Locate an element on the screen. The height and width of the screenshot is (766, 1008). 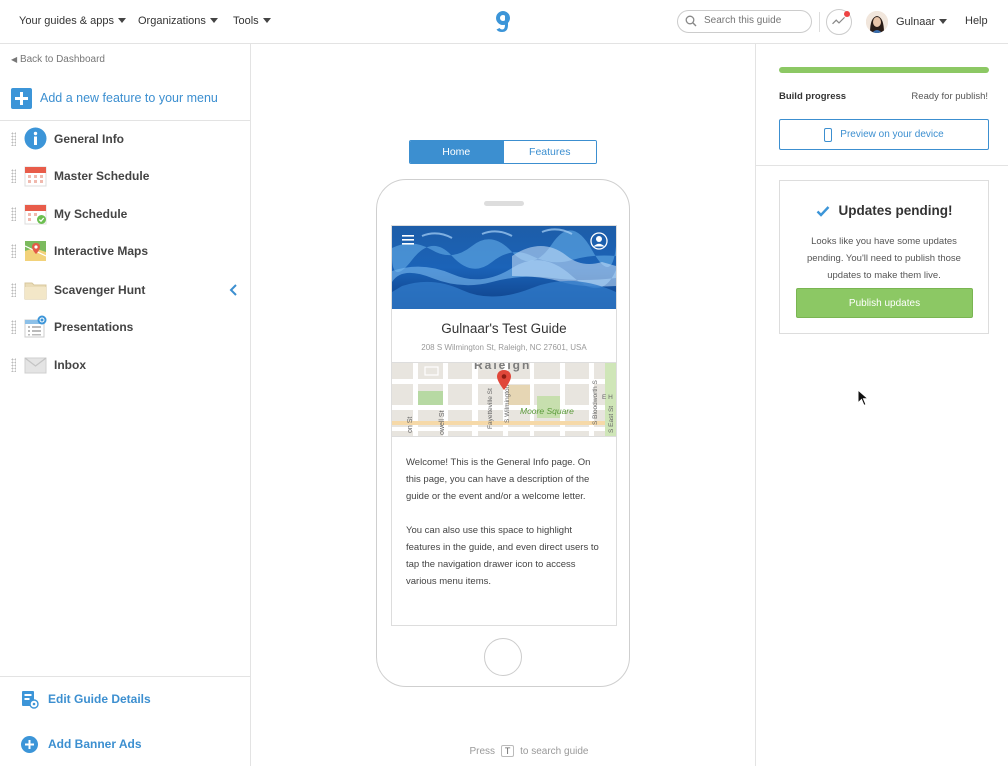
sidebar-divider is located at coordinates (125, 120).